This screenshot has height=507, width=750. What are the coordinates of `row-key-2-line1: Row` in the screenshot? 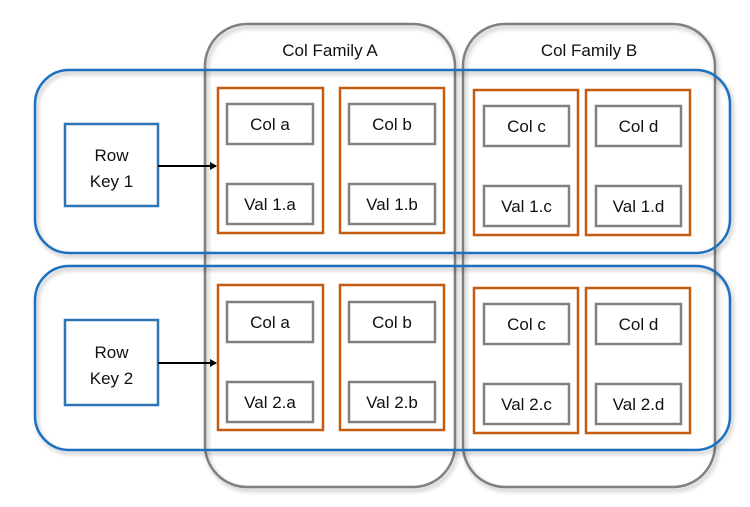 It's located at (111, 352).